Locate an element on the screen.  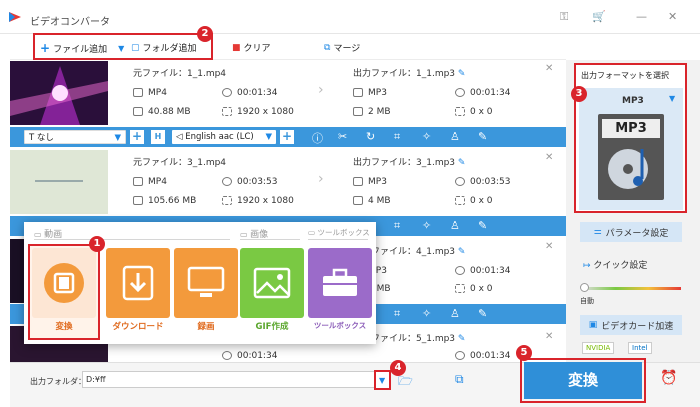
clear-button: ■ クリア is located at coordinates (251, 48).